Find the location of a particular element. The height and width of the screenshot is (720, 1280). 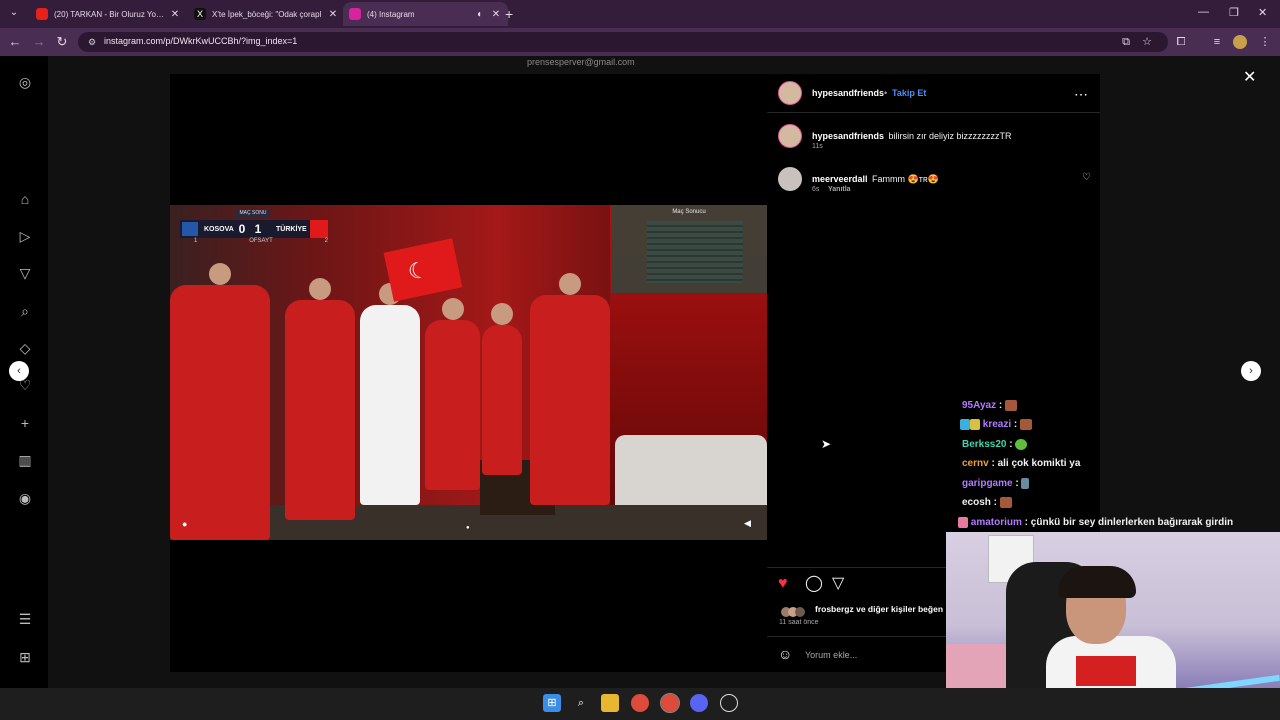

user-tag-icon: ● is located at coordinates (184, 524).